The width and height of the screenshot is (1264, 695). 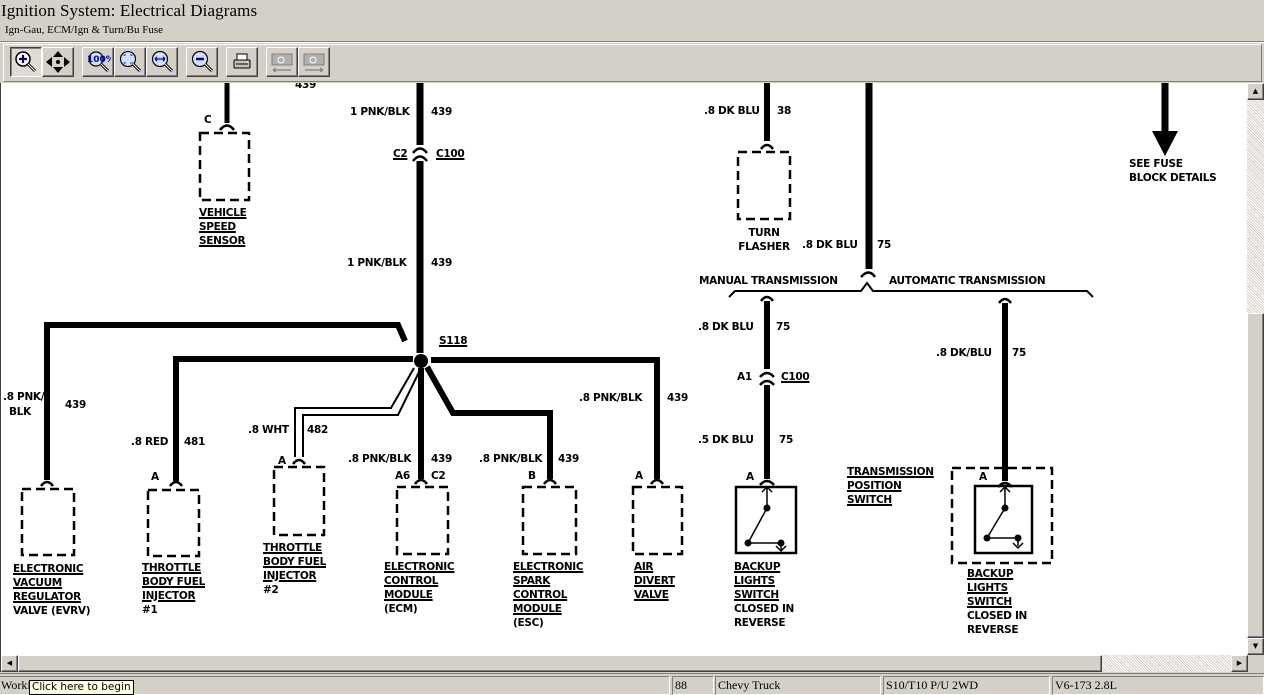 I want to click on circuit-label-manual-lower: 75, so click(x=786, y=440).